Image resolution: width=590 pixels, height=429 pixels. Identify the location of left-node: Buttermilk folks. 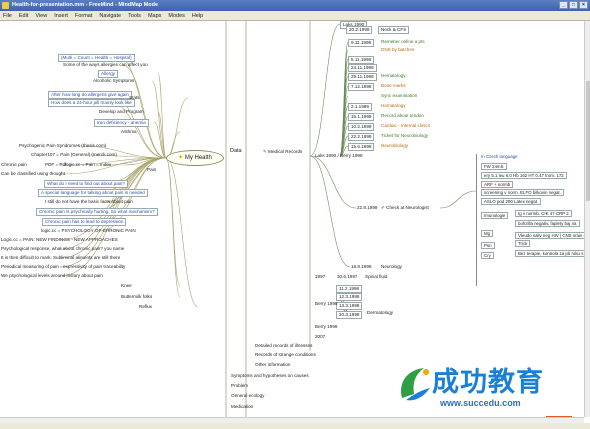
(136, 297).